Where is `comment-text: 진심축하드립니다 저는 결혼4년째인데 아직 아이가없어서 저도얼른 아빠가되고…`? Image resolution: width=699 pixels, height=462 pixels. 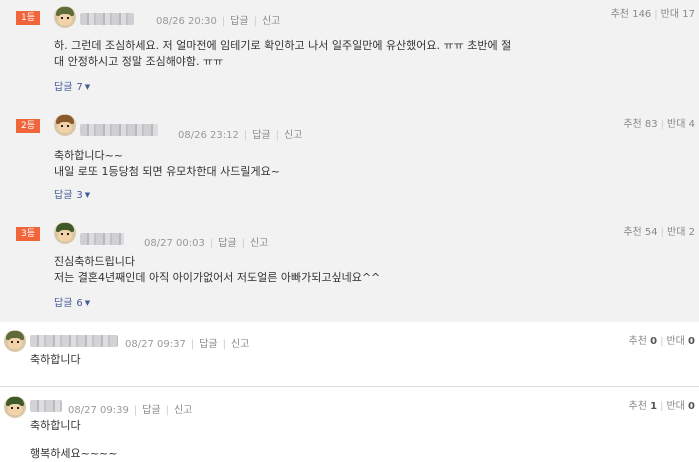
comment-text: 진심축하드립니다 저는 결혼4년째인데 아직 아이가없어서 저도얼른 아빠가되고… is located at coordinates (217, 269).